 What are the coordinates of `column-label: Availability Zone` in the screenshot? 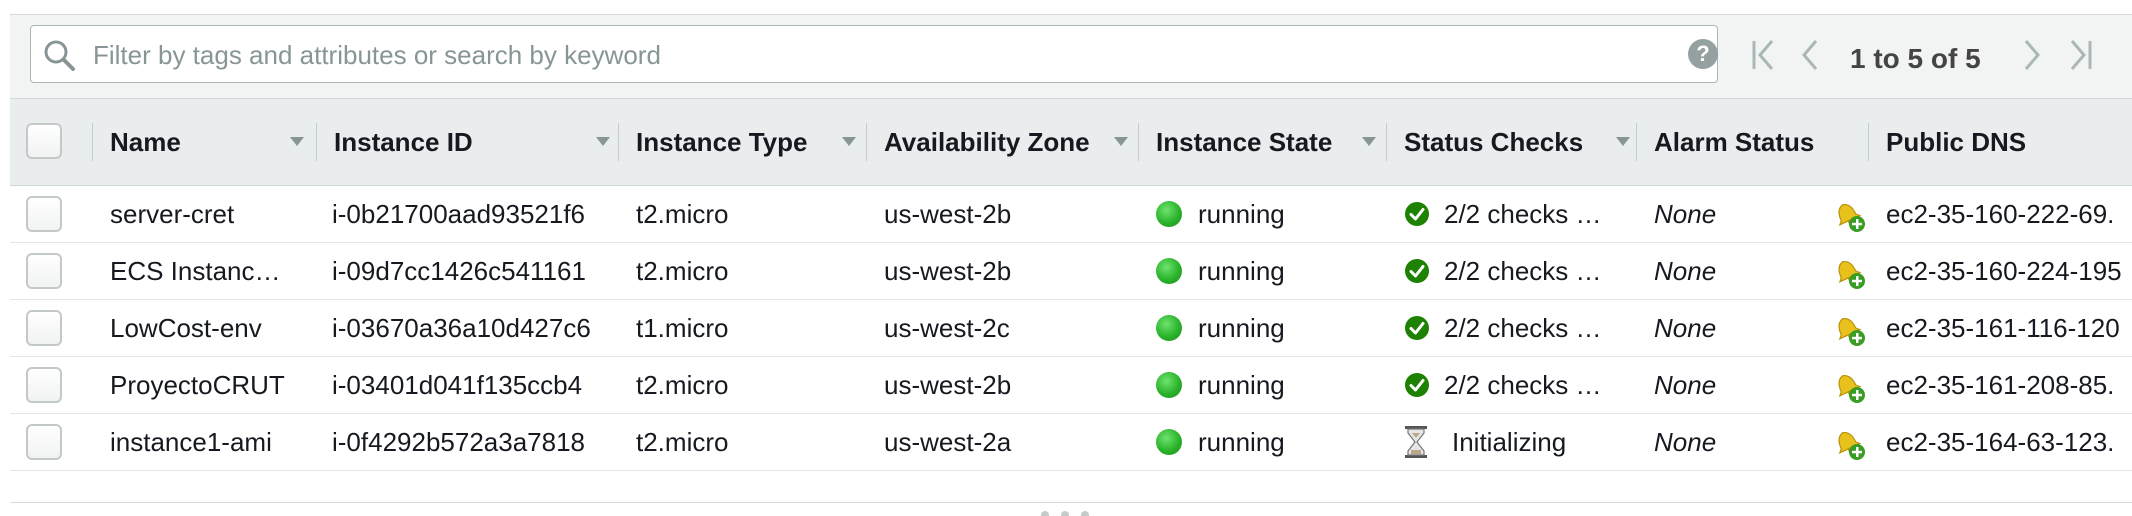 It's located at (987, 141).